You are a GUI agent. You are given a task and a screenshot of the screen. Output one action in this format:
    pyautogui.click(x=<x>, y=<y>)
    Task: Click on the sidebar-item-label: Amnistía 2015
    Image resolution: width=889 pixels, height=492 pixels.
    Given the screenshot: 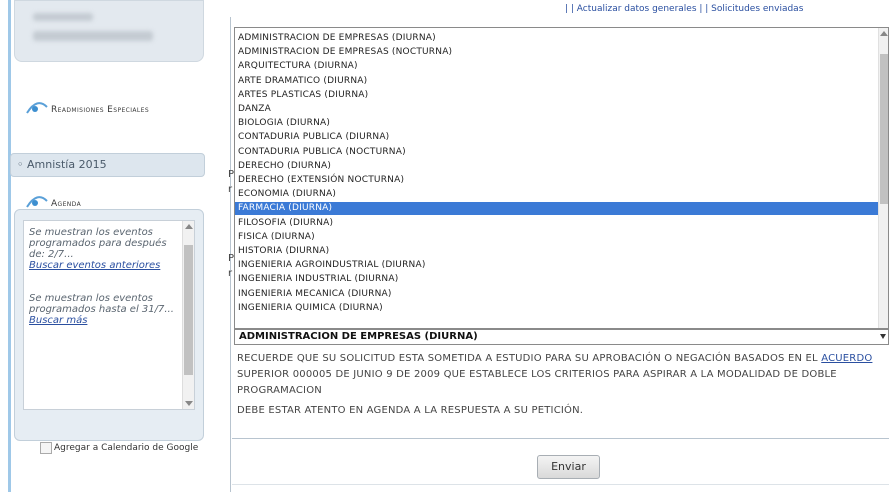 What is the action you would take?
    pyautogui.click(x=67, y=164)
    